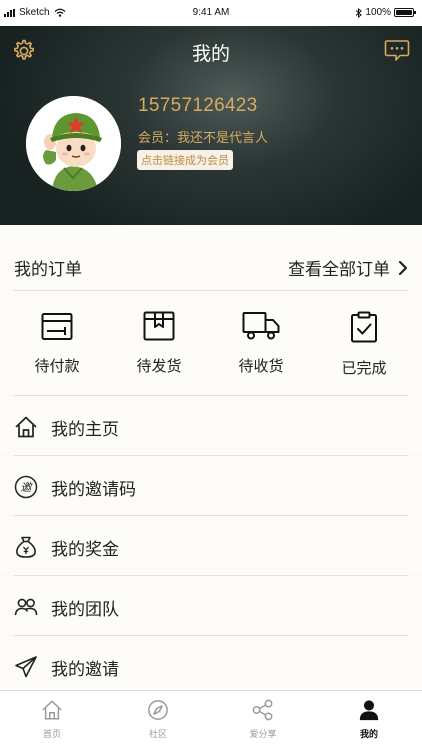 This screenshot has width=422, height=750. What do you see at coordinates (211, 13) in the screenshot?
I see `status-bar: Sketch 9:41 AM 100%` at bounding box center [211, 13].